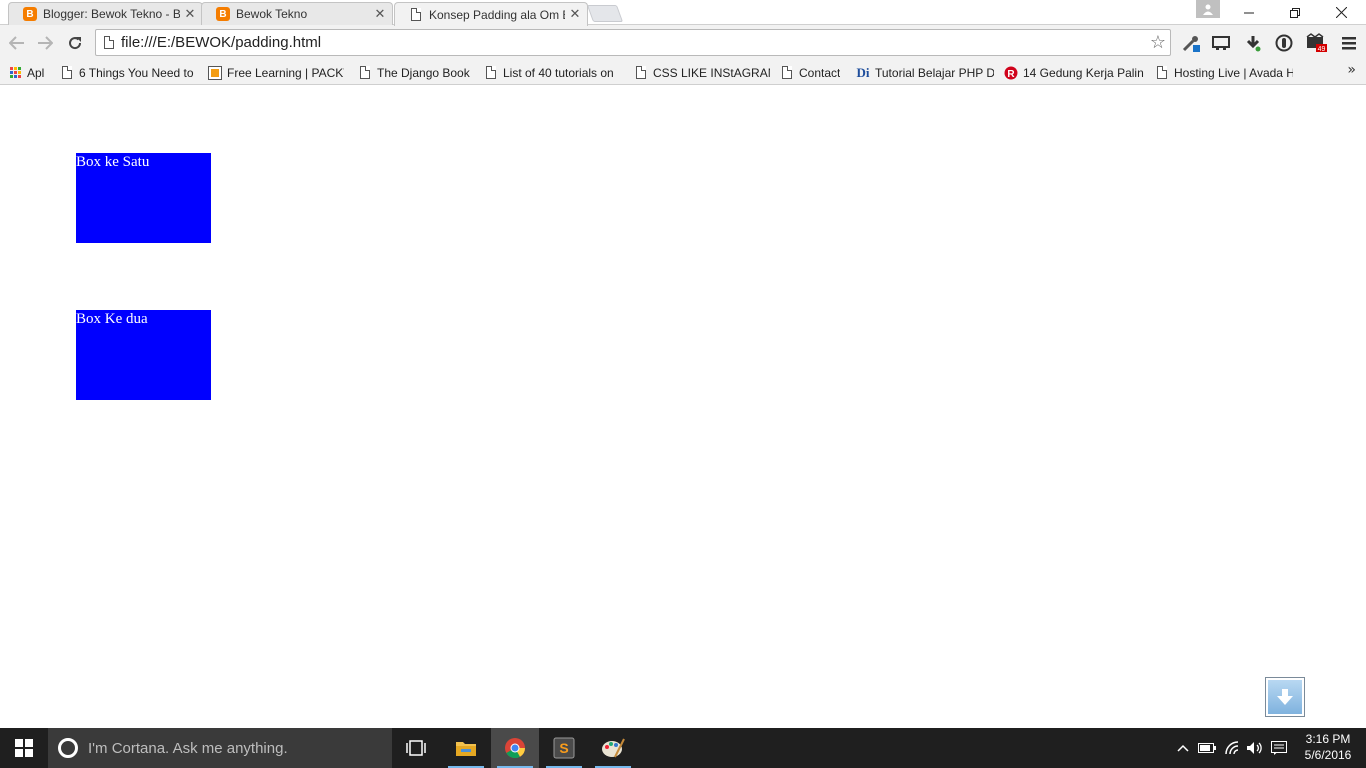  Describe the element at coordinates (605, 13) in the screenshot. I see `new-tab-button` at that location.